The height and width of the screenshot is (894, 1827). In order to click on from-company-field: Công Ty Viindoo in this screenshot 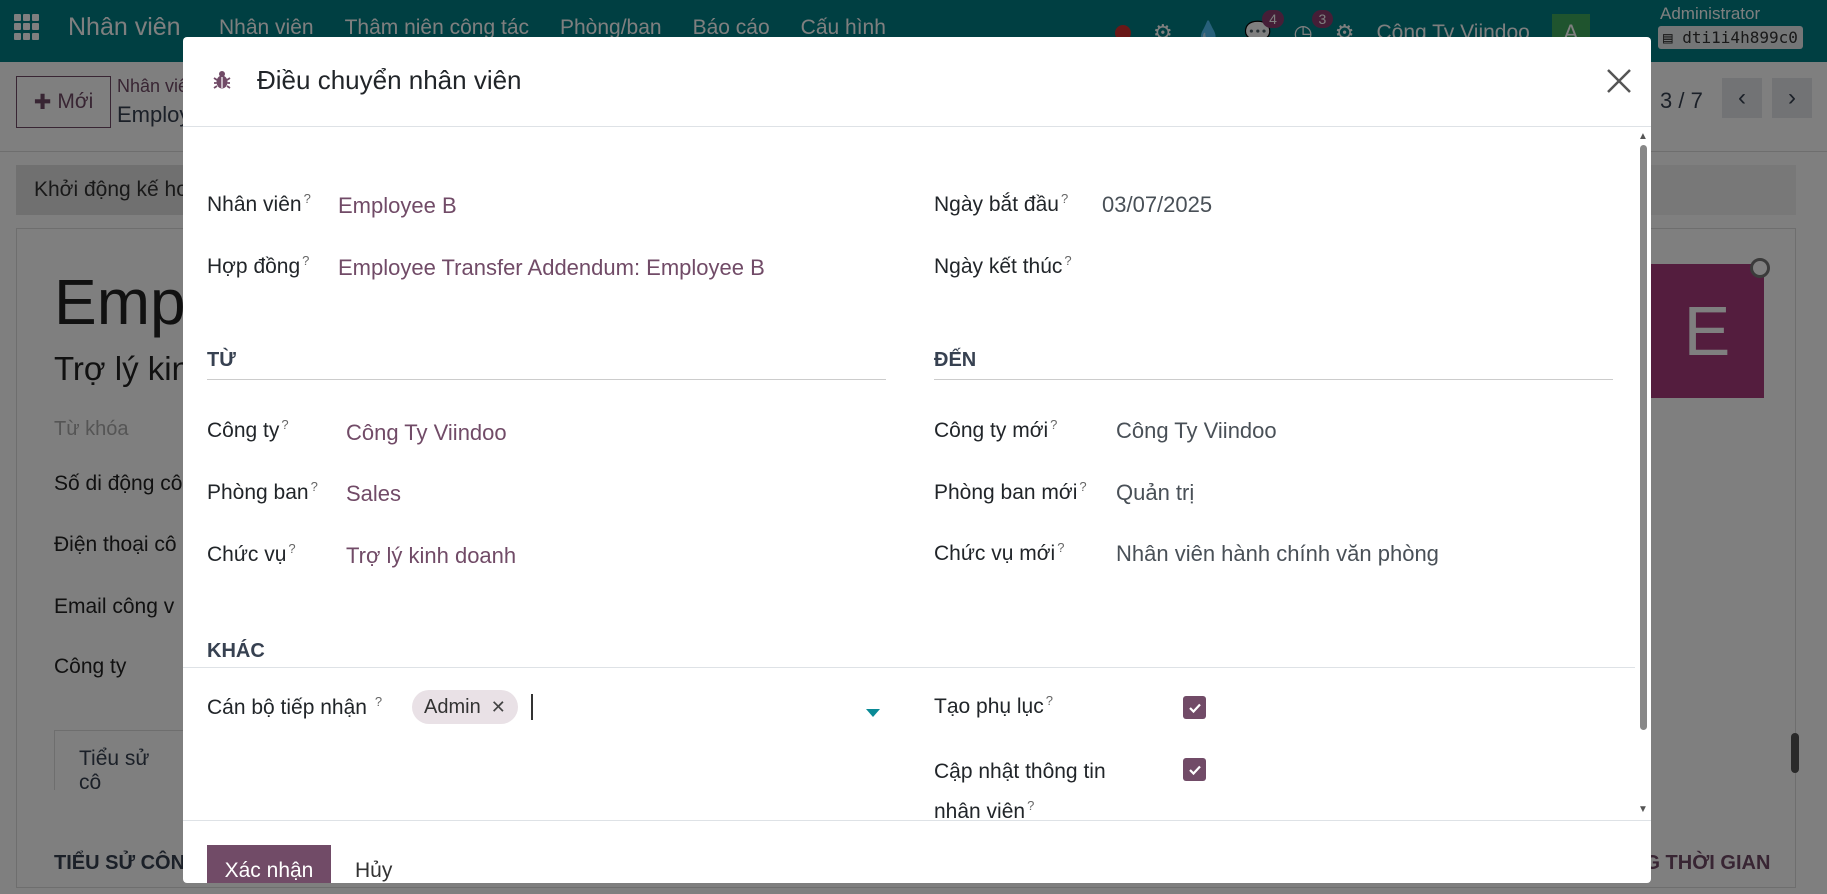, I will do `click(426, 433)`.